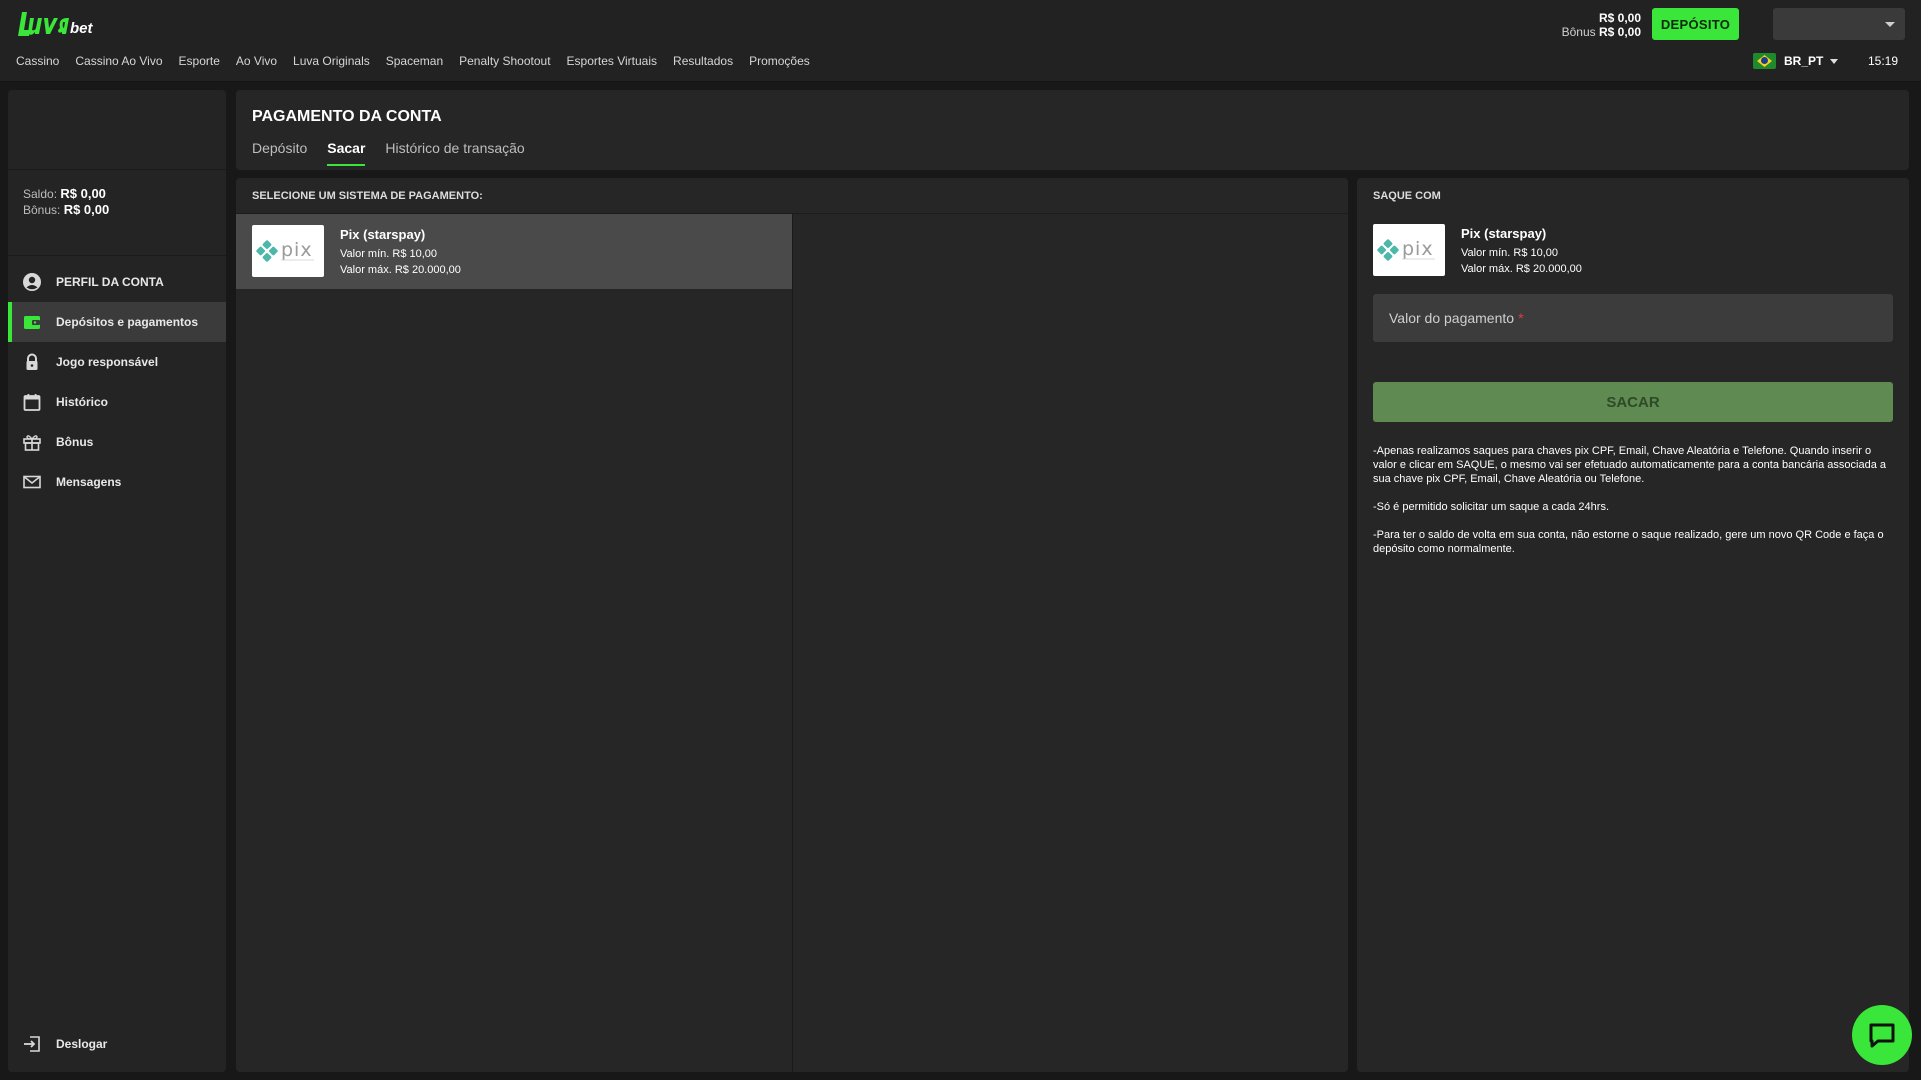 This screenshot has height=1080, width=1921. I want to click on svg-text: bet, so click(82, 28).